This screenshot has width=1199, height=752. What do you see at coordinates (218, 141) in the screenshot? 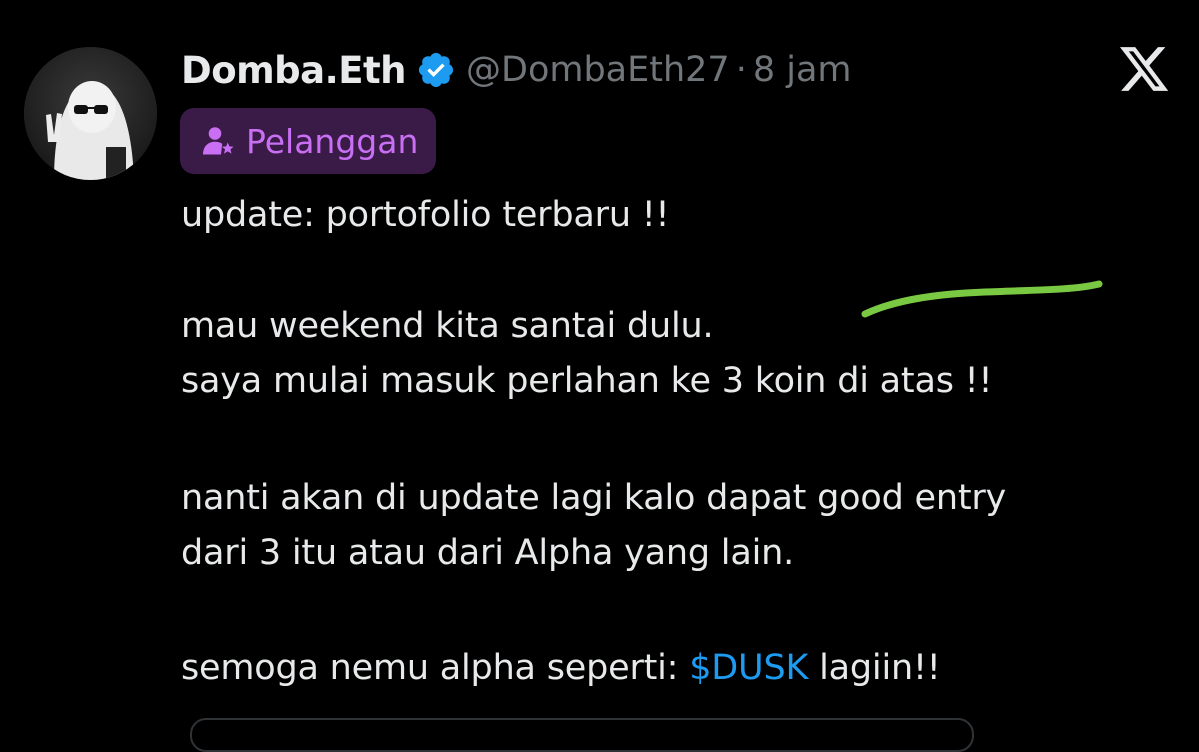
I see `subscriber-star-icon` at bounding box center [218, 141].